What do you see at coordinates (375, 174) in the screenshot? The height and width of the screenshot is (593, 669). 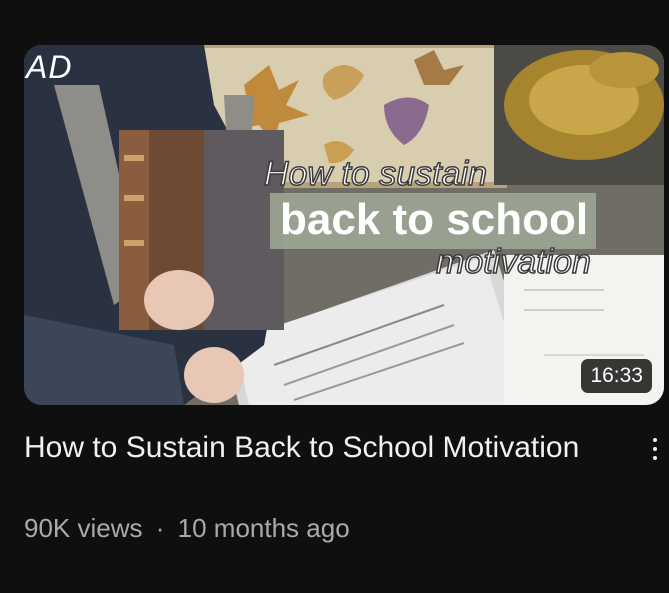 I see `thumbnail-caption-line1: How to sustain` at bounding box center [375, 174].